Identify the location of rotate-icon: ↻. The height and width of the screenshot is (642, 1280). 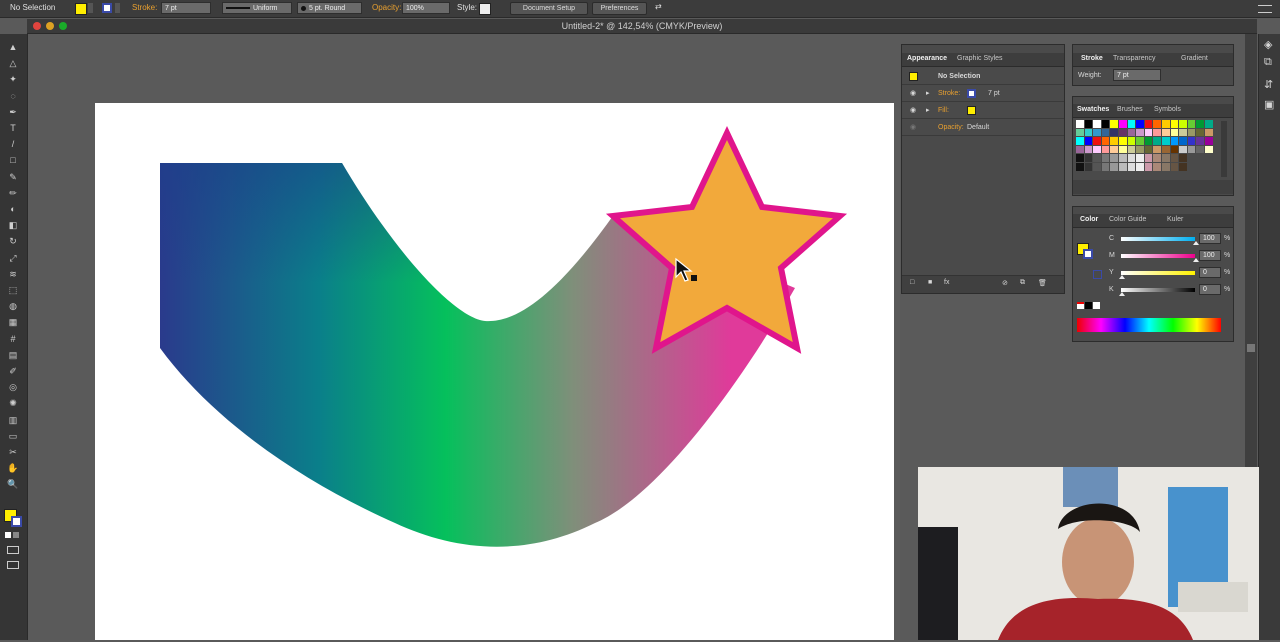
(13, 241).